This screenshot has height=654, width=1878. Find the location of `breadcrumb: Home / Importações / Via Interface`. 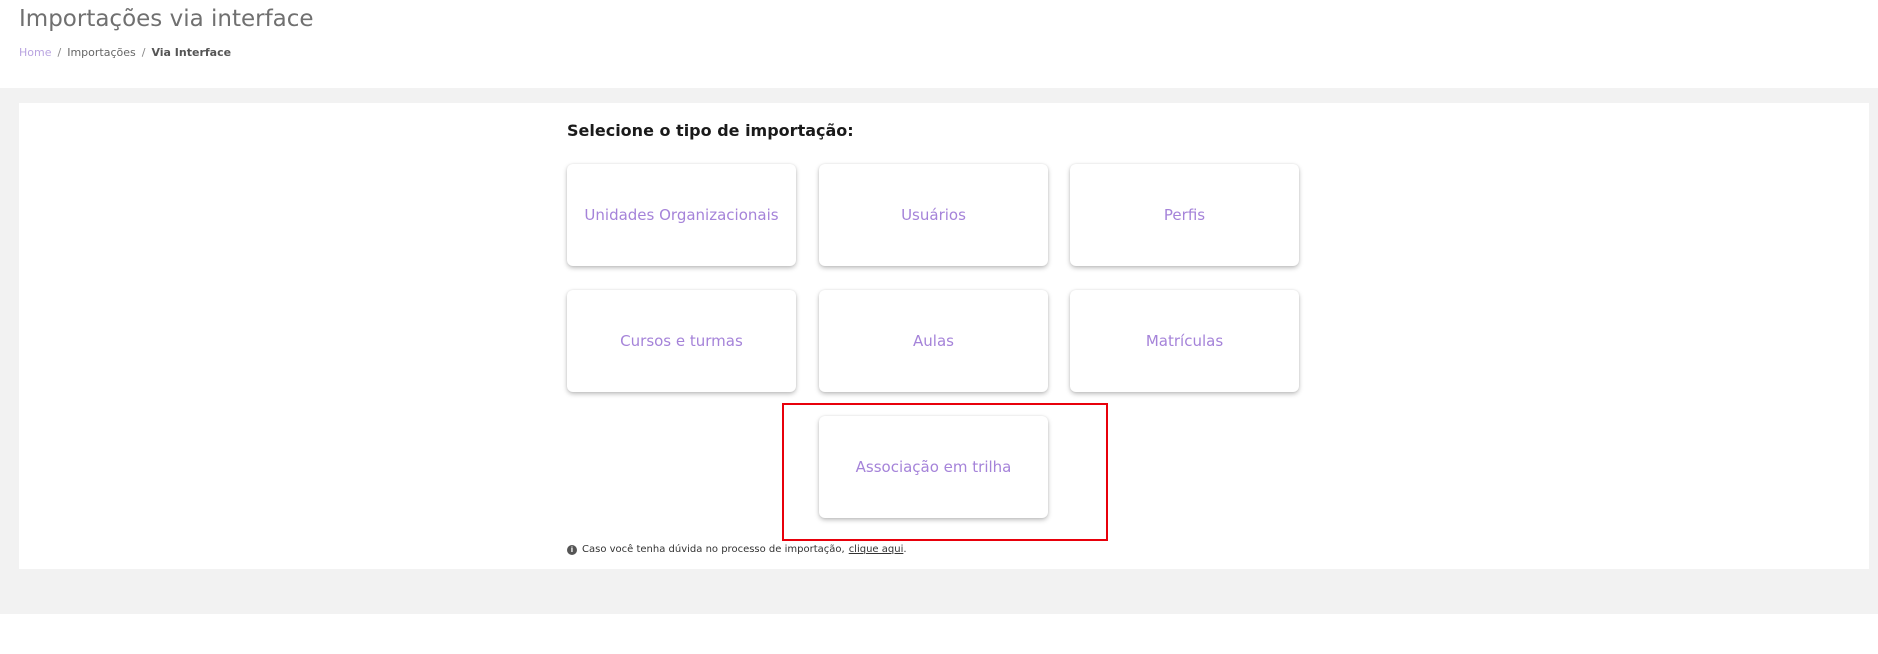

breadcrumb: Home / Importações / Via Interface is located at coordinates (125, 52).